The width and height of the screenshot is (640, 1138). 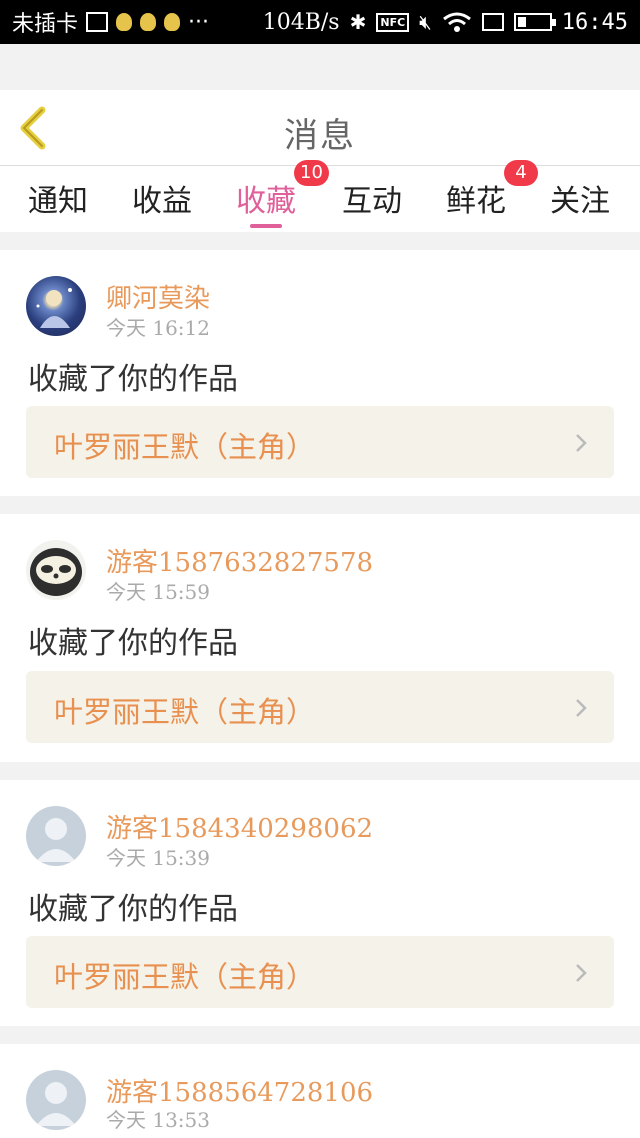 What do you see at coordinates (372, 201) in the screenshot?
I see `tab-label: 互动` at bounding box center [372, 201].